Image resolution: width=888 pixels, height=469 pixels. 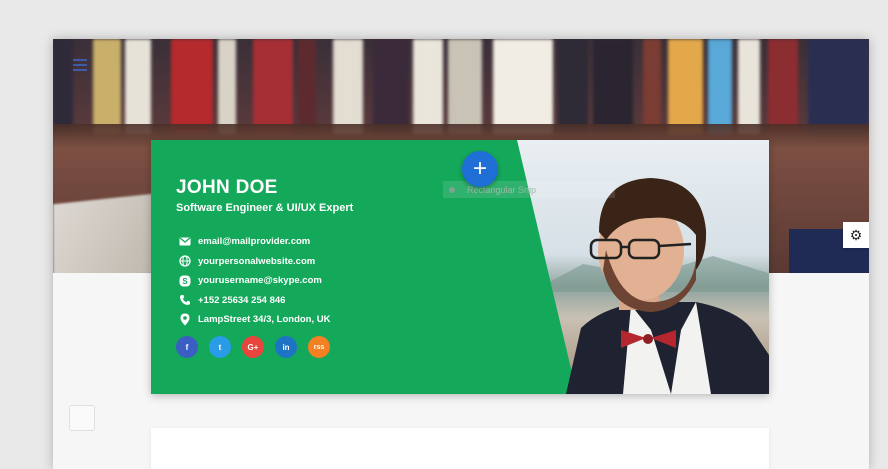 I want to click on phone-icon, so click(x=185, y=300).